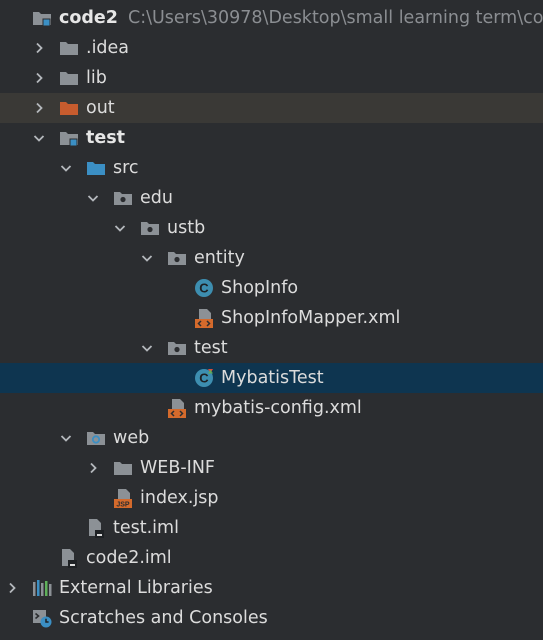 The image size is (543, 640). What do you see at coordinates (146, 528) in the screenshot?
I see `tree-item-label: test.iml` at bounding box center [146, 528].